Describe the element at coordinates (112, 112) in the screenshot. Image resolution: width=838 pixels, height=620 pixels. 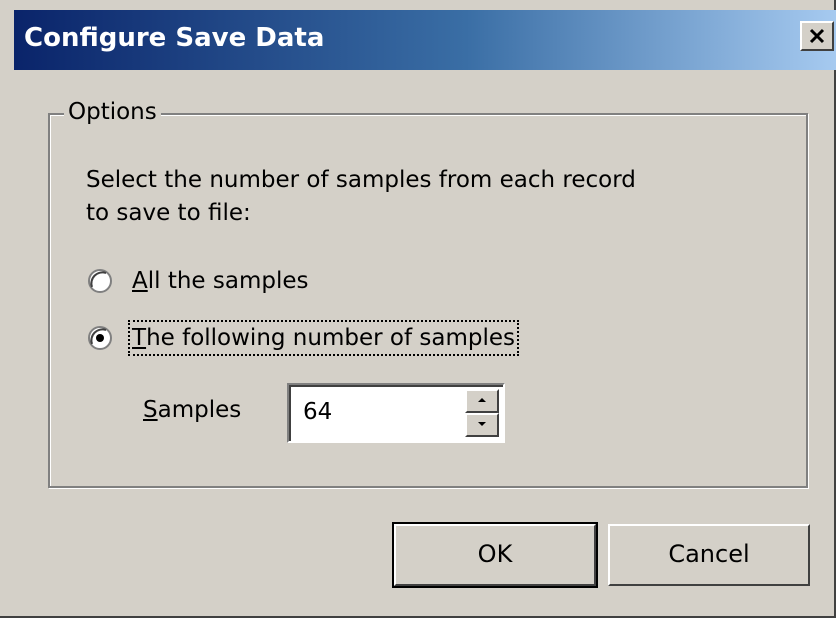
I see `options-legend: Options` at that location.